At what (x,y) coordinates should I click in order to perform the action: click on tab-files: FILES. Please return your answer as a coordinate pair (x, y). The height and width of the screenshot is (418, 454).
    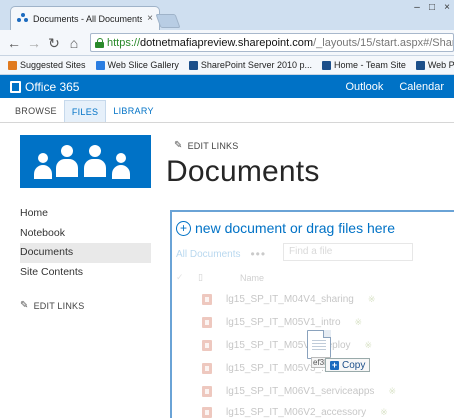
    Looking at the image, I should click on (85, 111).